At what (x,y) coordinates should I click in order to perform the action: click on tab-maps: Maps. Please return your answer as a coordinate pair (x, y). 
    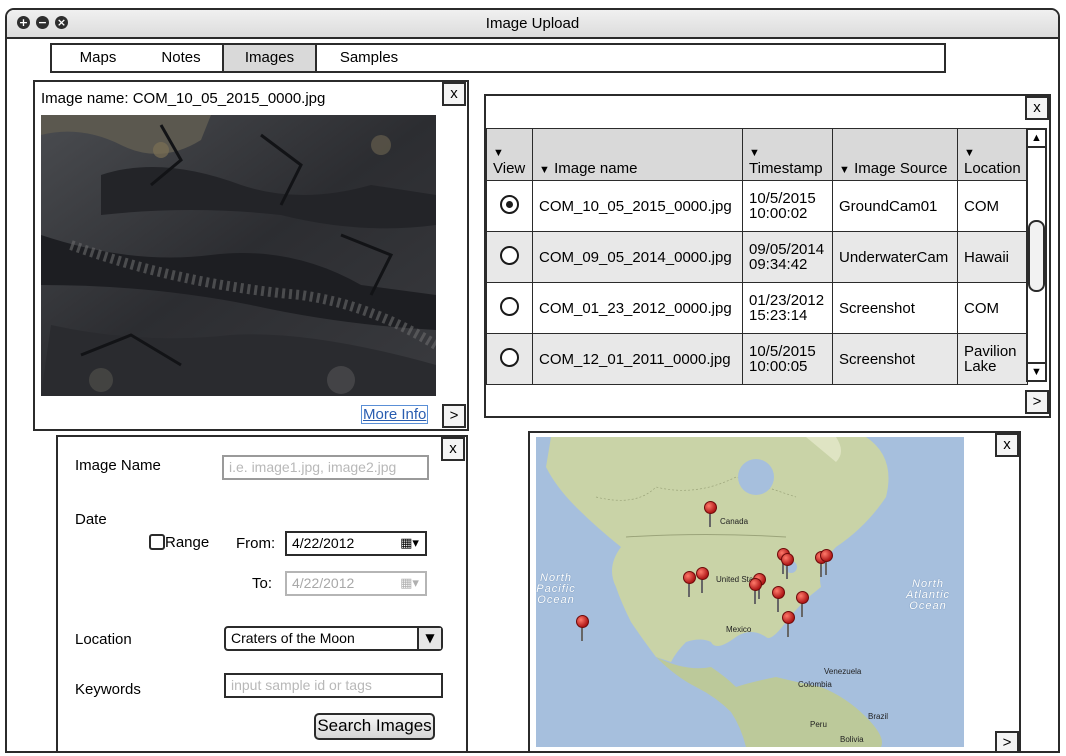
    Looking at the image, I should click on (98, 58).